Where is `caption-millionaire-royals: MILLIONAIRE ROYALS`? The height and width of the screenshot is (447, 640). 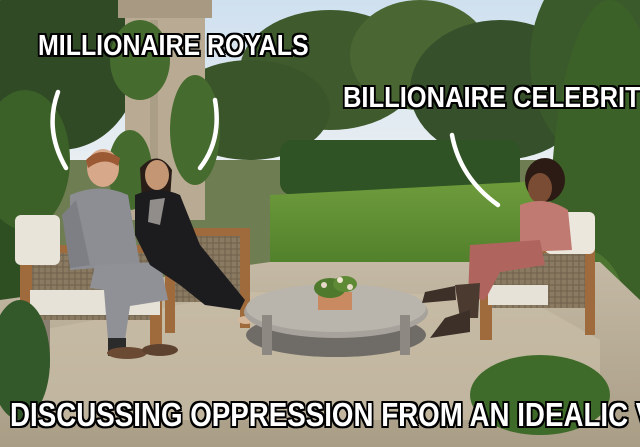 caption-millionaire-royals: MILLIONAIRE ROYALS is located at coordinates (173, 46).